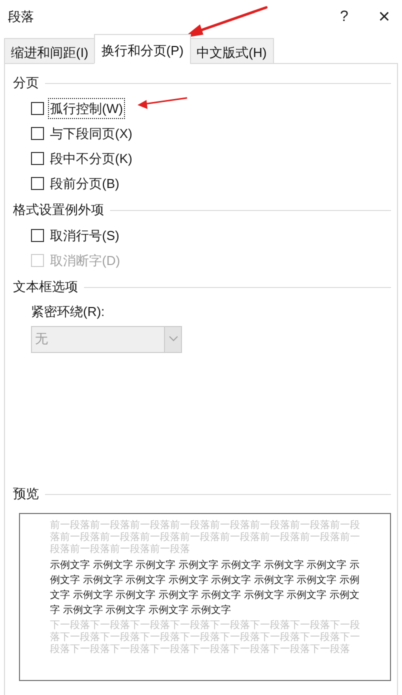 This screenshot has width=402, height=695. What do you see at coordinates (84, 184) in the screenshot?
I see `checkbox-label: 段前分页(B)` at bounding box center [84, 184].